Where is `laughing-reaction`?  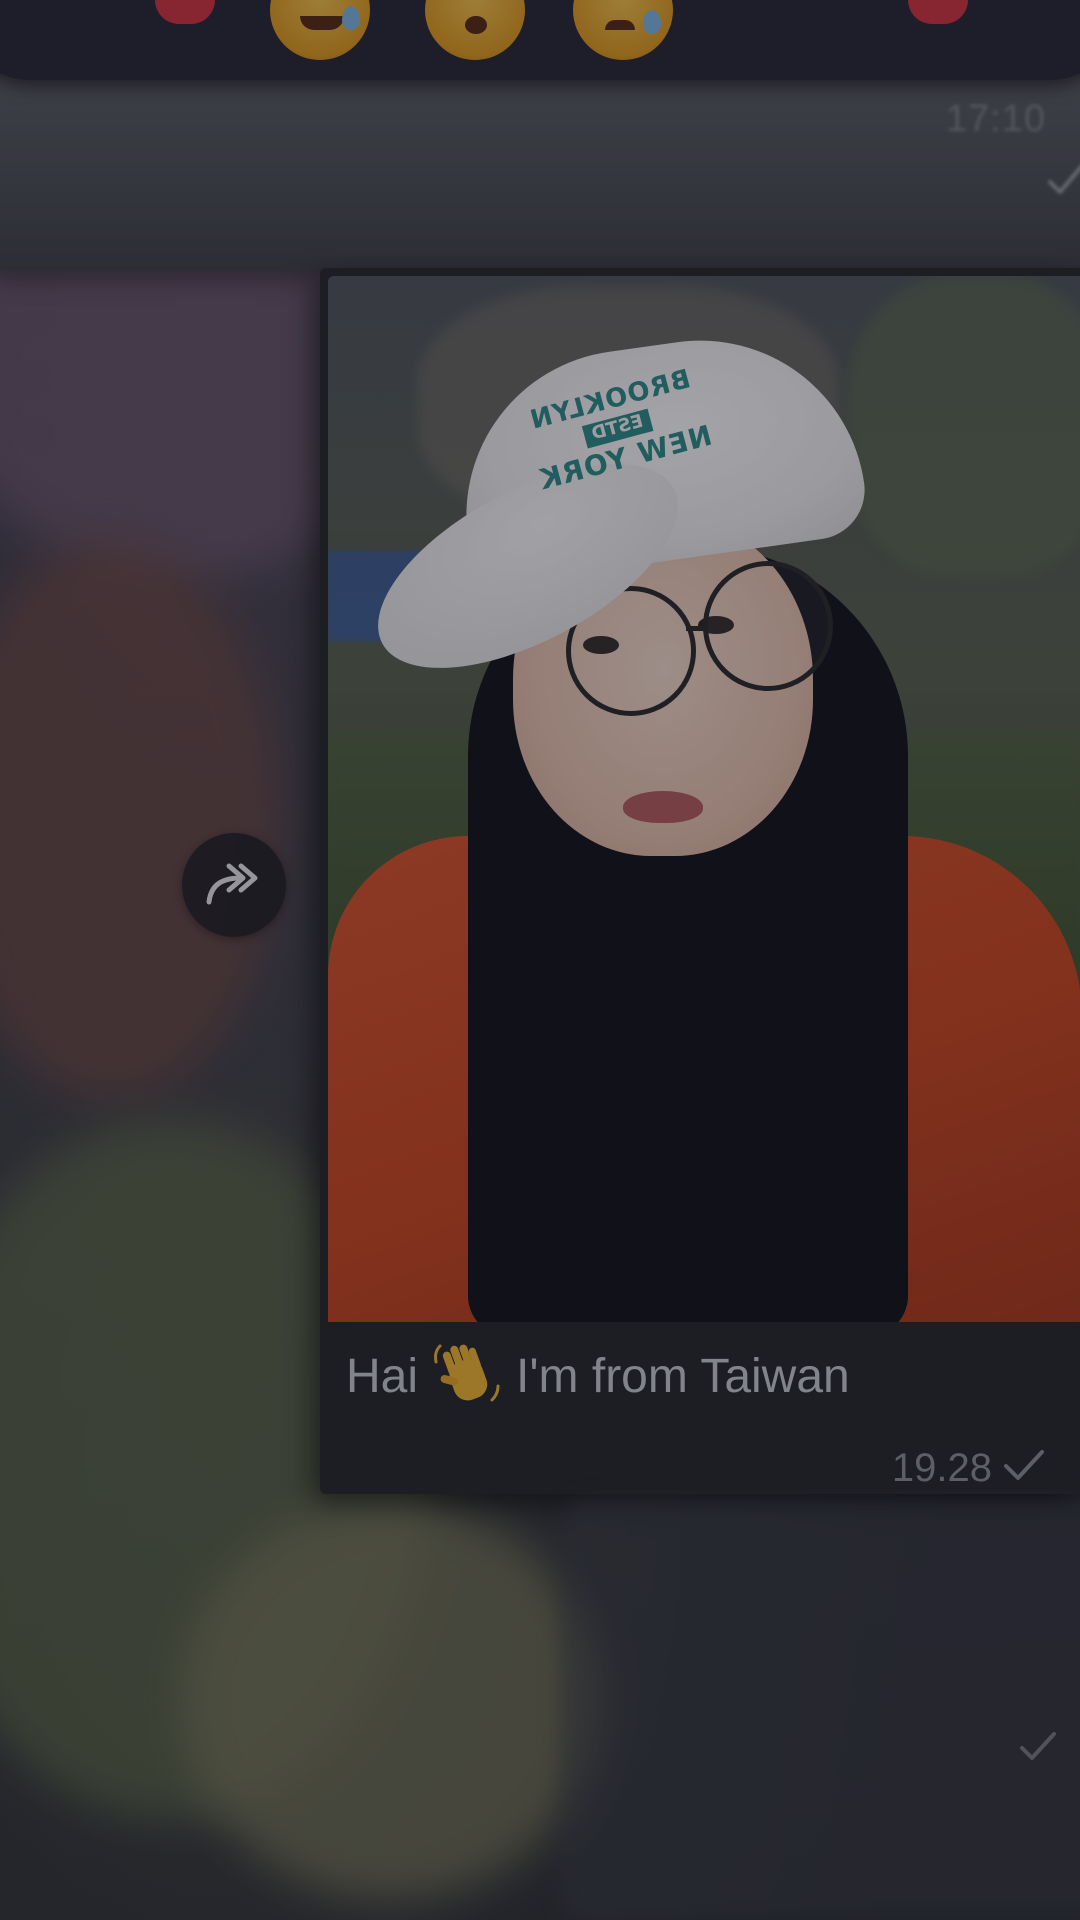
laughing-reaction is located at coordinates (320, 30).